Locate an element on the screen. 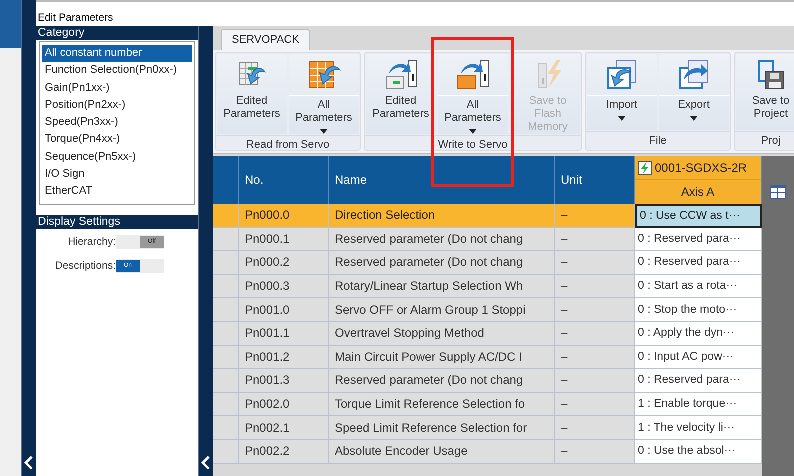 Image resolution: width=794 pixels, height=476 pixels. table-row: Pn002.1 Speed Limit Reference Selection for – 1 : The velocity li··· is located at coordinates (487, 428).